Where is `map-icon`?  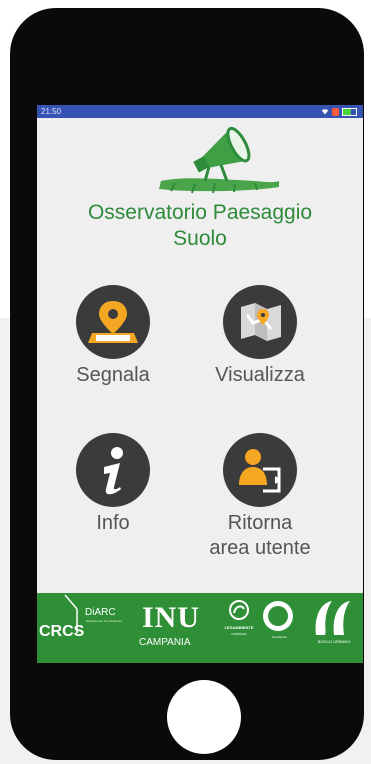
map-icon is located at coordinates (261, 322).